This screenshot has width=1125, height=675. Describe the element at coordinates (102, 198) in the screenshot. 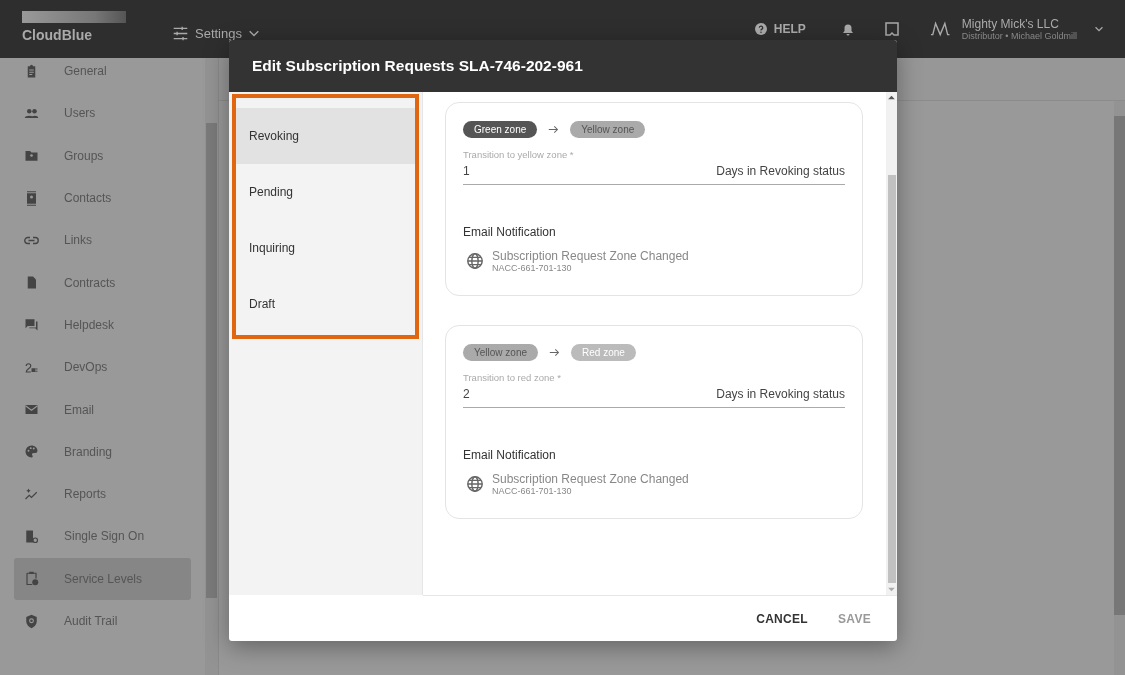

I see `sidebar-item: Contacts` at that location.